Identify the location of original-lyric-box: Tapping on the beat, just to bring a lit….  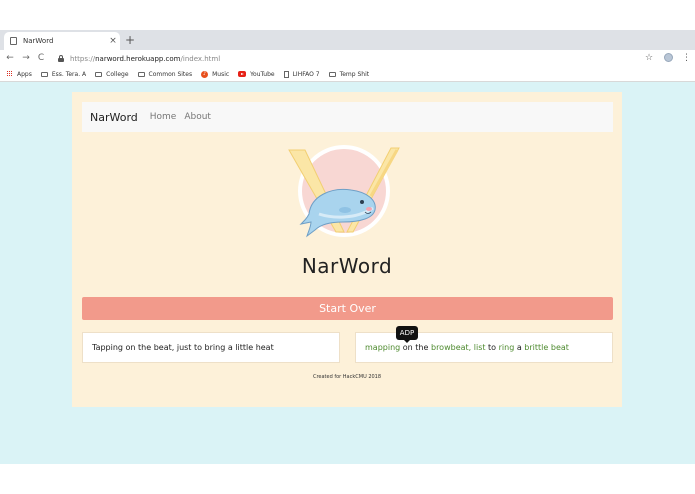
(211, 347).